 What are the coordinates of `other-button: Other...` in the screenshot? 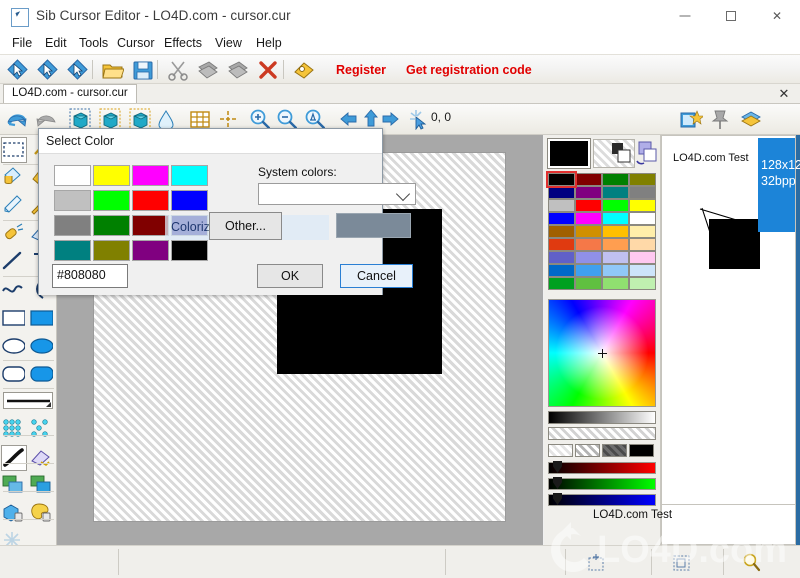 It's located at (245, 226).